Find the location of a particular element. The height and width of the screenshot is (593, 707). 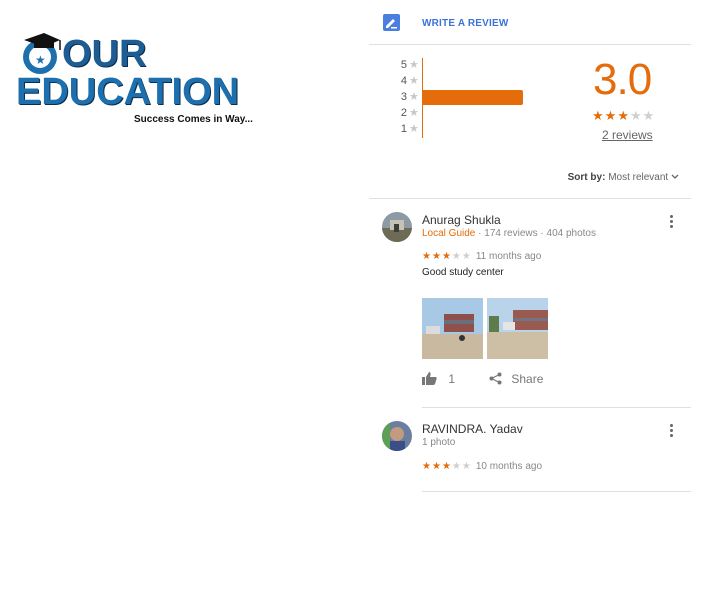

thumbs-up-icon is located at coordinates (429, 378).